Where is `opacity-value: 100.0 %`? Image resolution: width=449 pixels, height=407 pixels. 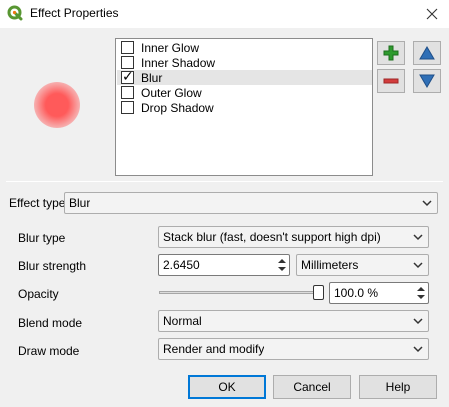
opacity-value: 100.0 % is located at coordinates (356, 293).